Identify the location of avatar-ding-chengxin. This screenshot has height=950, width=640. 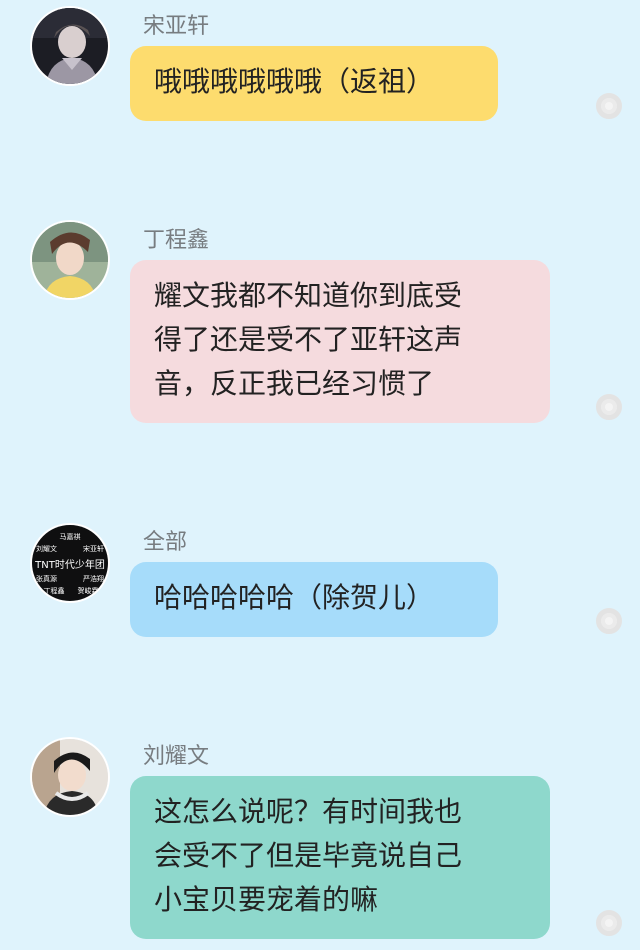
(70, 260).